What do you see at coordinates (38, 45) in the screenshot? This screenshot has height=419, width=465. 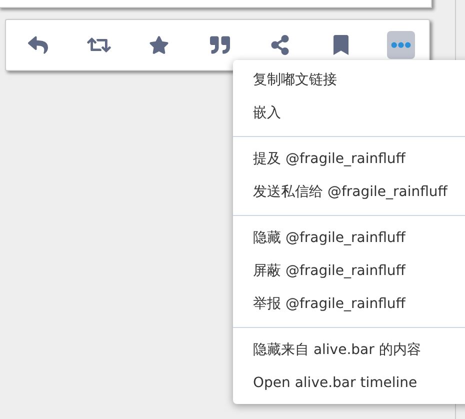 I see `reply-icon` at bounding box center [38, 45].